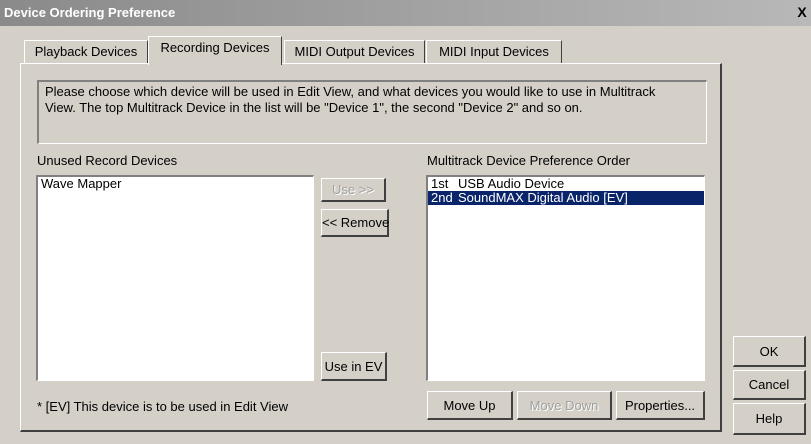  What do you see at coordinates (769, 351) in the screenshot?
I see `ok-button: OK` at bounding box center [769, 351].